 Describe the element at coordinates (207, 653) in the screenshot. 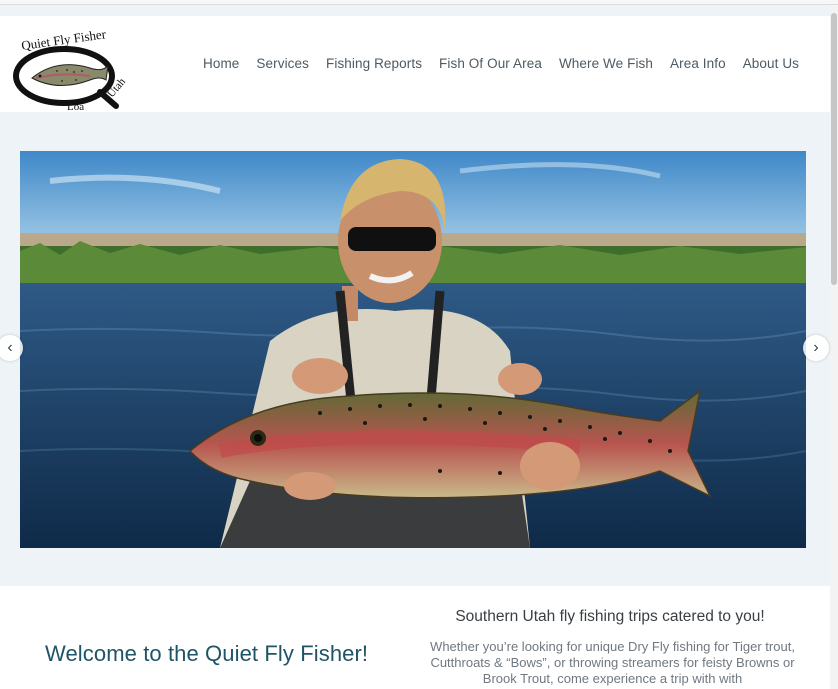

I see `welcome-heading: Welcome to the Quiet Fly Fisher!` at that location.